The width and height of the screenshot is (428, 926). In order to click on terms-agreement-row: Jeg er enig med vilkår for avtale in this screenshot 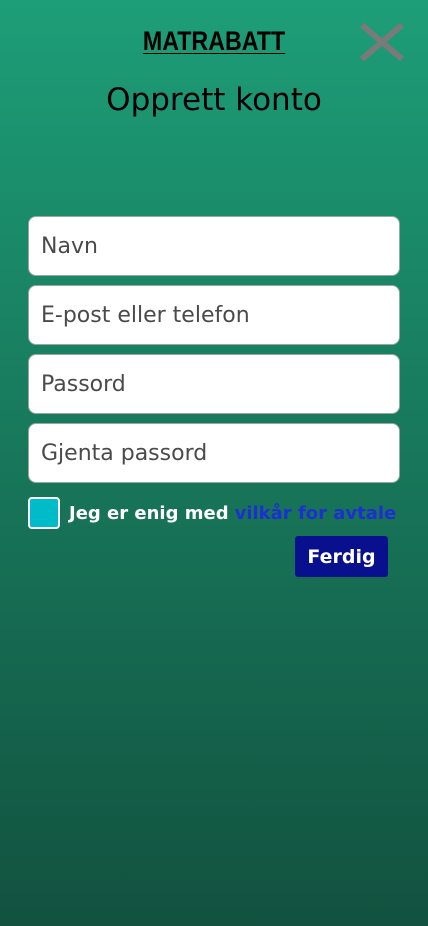, I will do `click(212, 513)`.